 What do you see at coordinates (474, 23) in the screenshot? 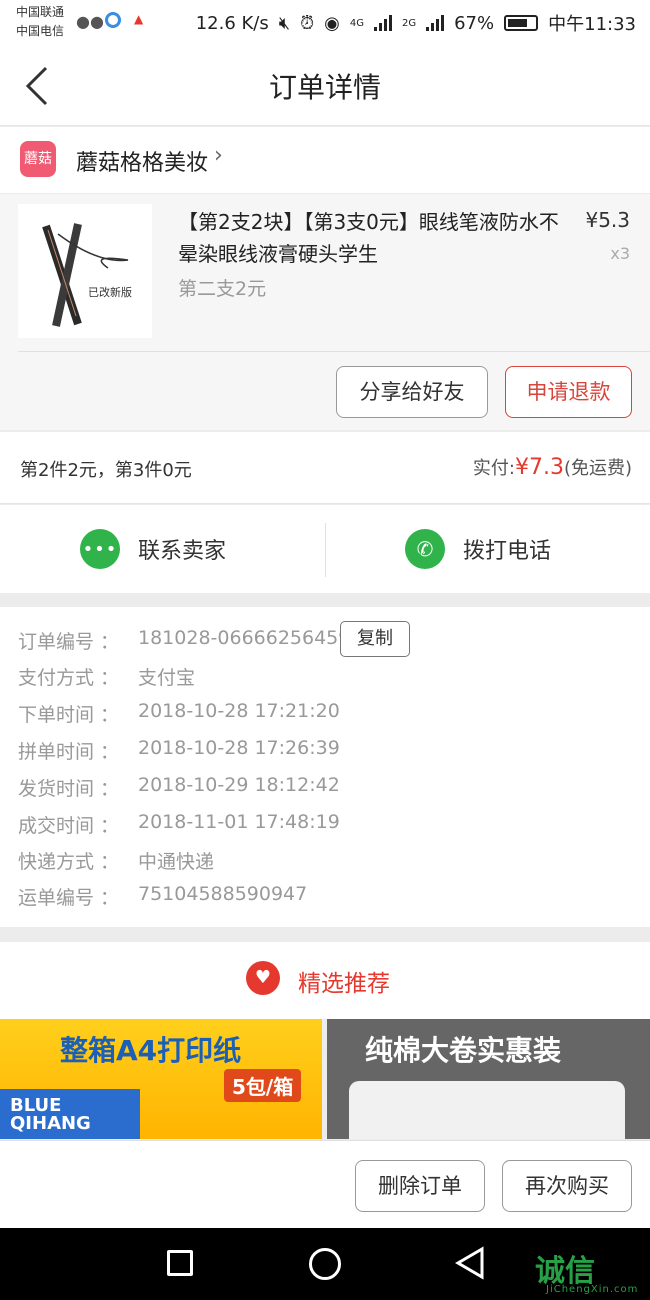
I see `battery-percent: 67%` at bounding box center [474, 23].